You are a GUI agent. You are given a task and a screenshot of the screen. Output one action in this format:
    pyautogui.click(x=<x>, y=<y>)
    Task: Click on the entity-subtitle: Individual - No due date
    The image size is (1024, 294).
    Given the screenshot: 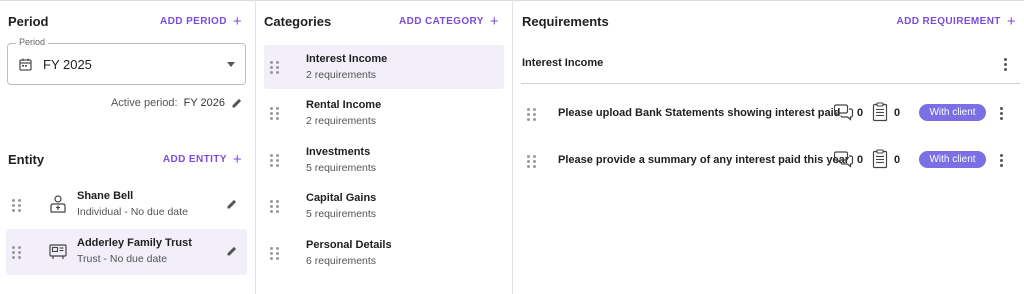 What is the action you would take?
    pyautogui.click(x=132, y=212)
    